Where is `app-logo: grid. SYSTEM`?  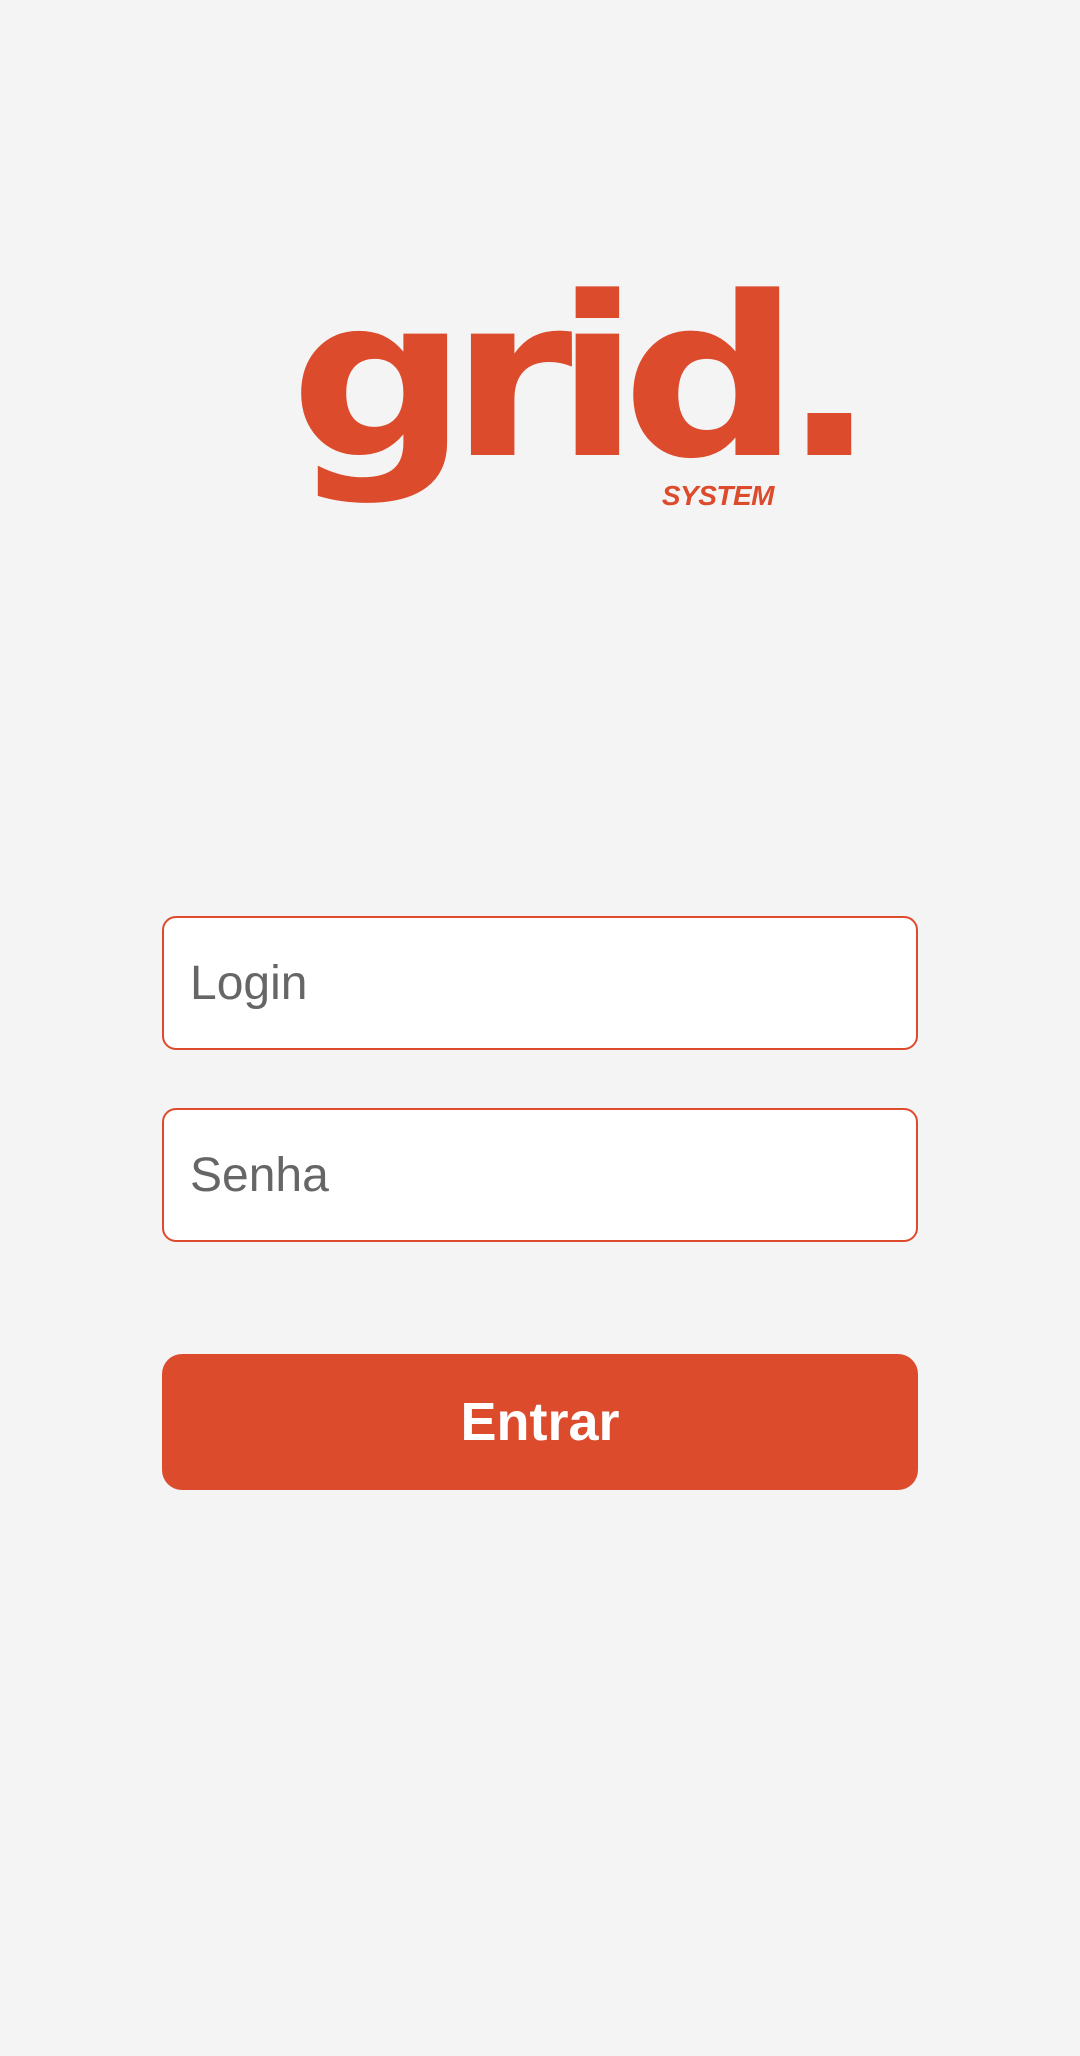 app-logo: grid. SYSTEM is located at coordinates (583, 391).